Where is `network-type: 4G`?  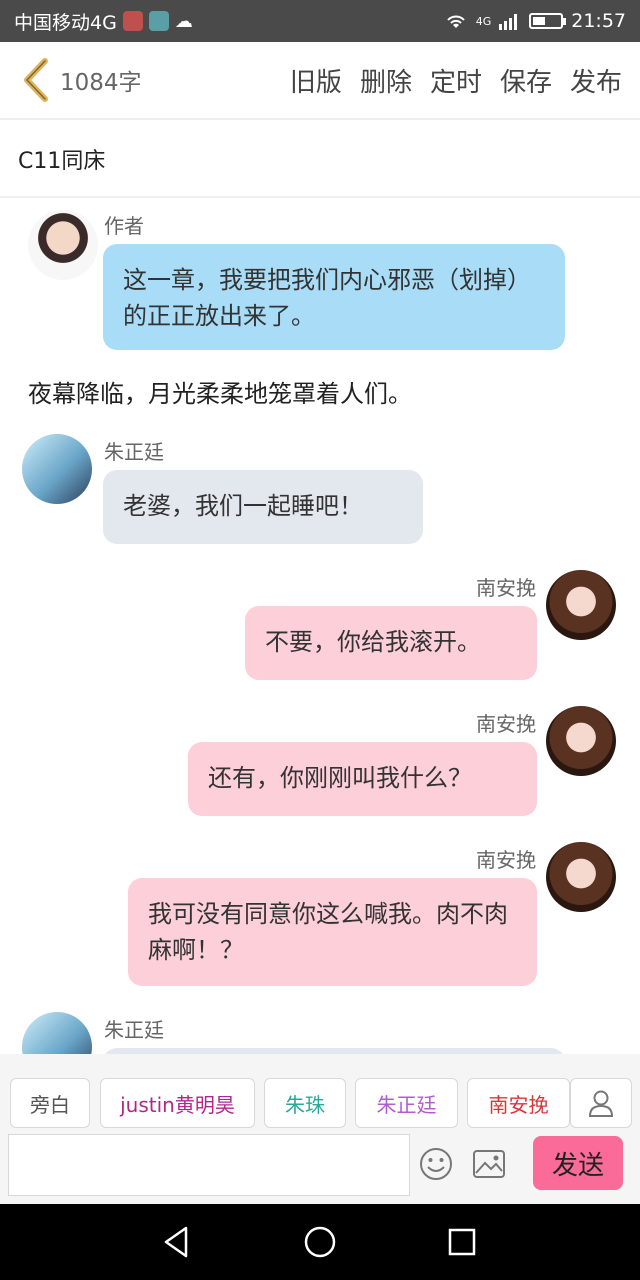
network-type: 4G is located at coordinates (483, 21).